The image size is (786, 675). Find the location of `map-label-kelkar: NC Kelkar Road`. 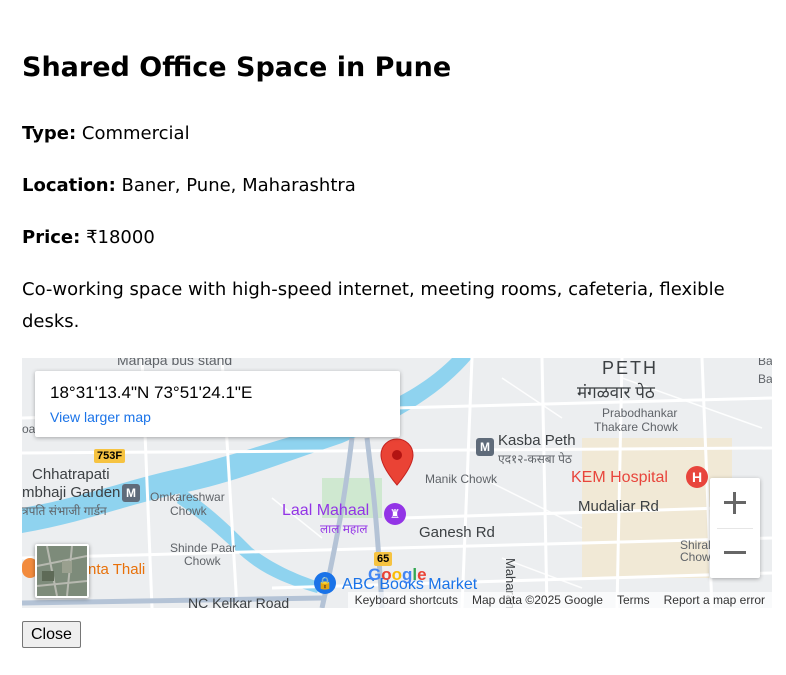

map-label-kelkar: NC Kelkar Road is located at coordinates (239, 601).